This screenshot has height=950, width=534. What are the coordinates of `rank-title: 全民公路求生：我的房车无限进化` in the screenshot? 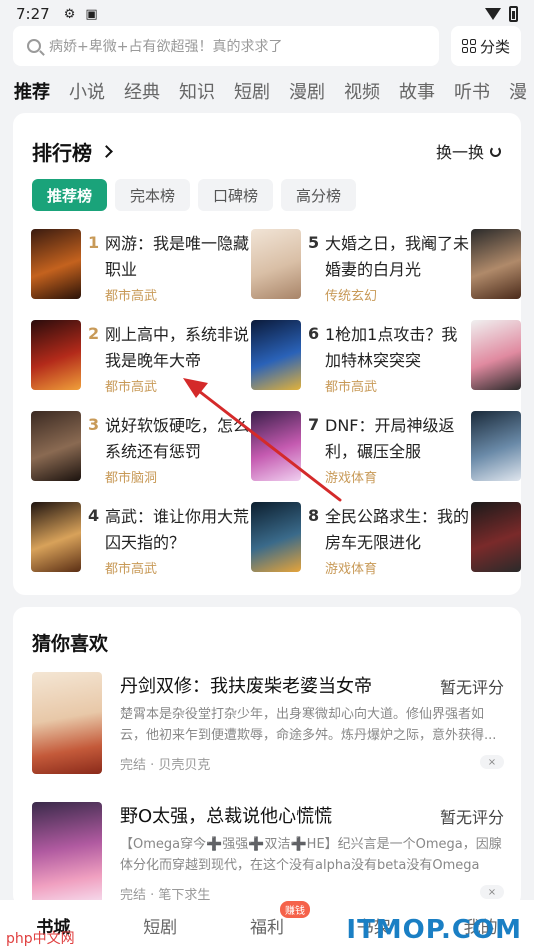 It's located at (397, 529).